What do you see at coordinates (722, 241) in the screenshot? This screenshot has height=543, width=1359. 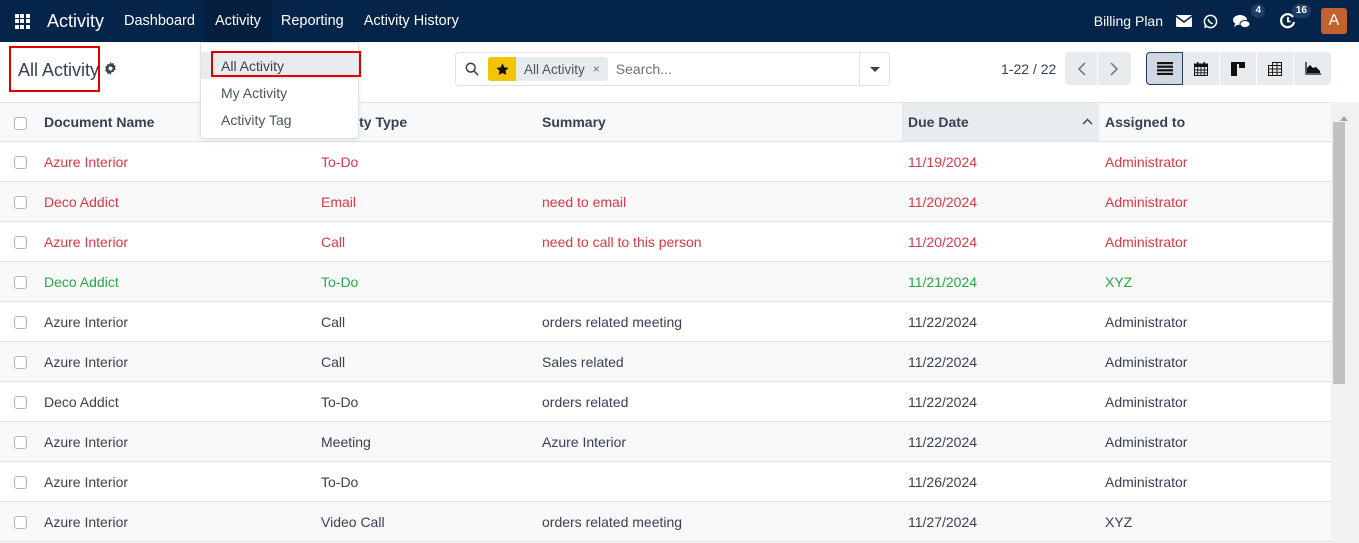 I see `cell-summary: need to call to this person` at bounding box center [722, 241].